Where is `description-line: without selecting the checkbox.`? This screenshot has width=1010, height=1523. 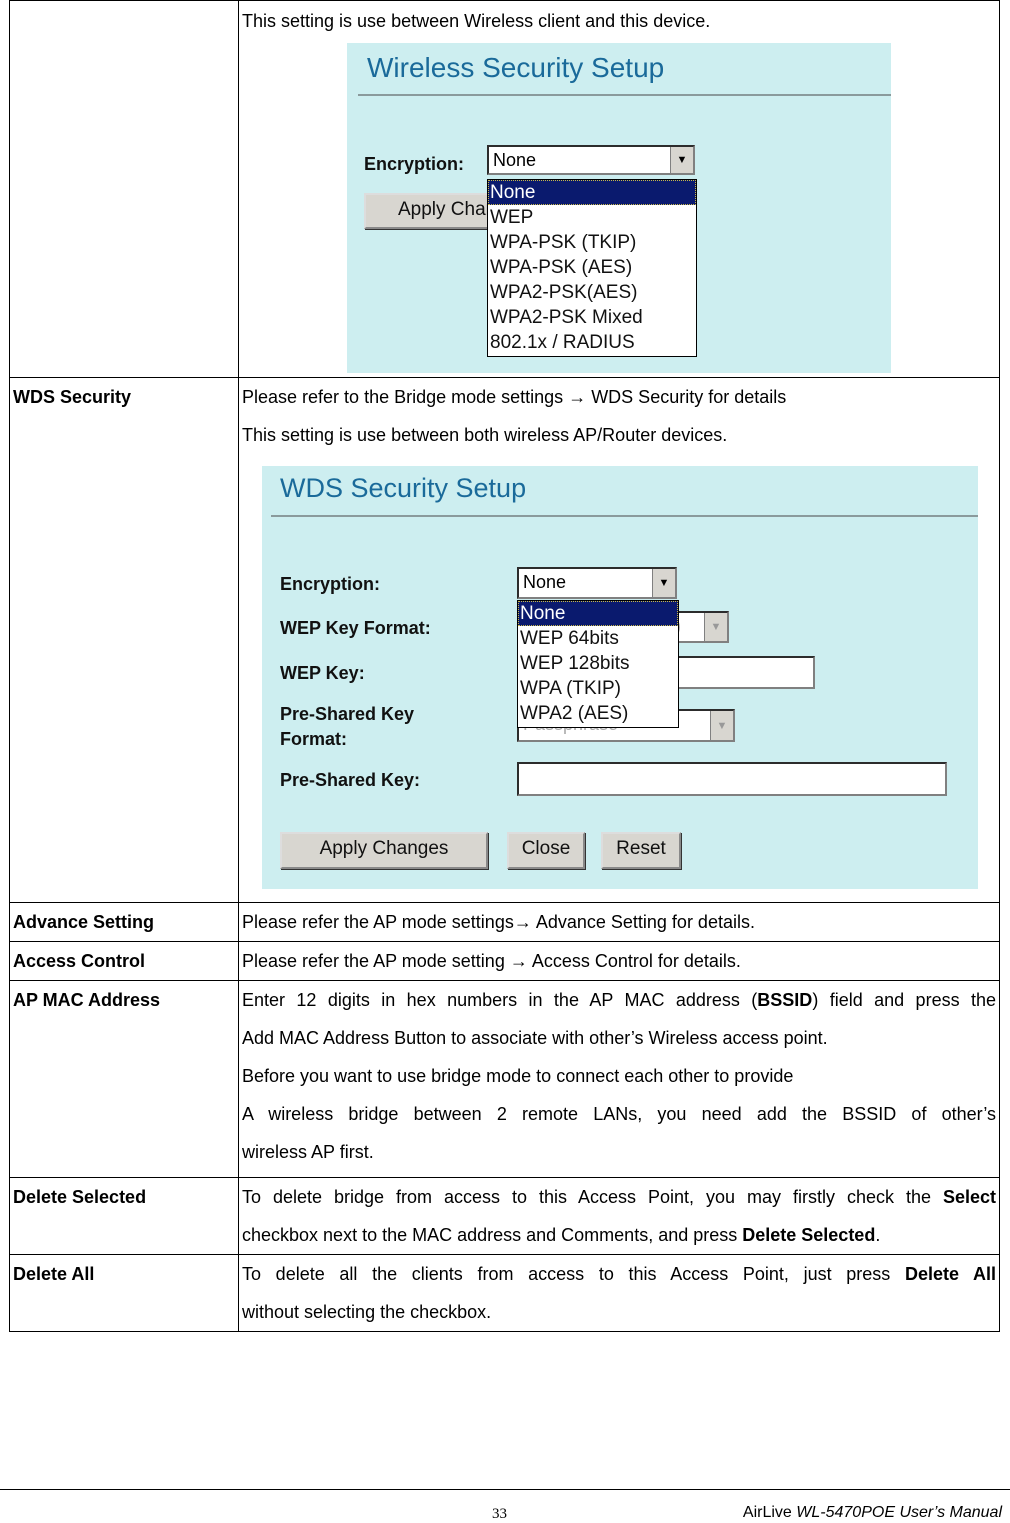 description-line: without selecting the checkbox. is located at coordinates (367, 1312).